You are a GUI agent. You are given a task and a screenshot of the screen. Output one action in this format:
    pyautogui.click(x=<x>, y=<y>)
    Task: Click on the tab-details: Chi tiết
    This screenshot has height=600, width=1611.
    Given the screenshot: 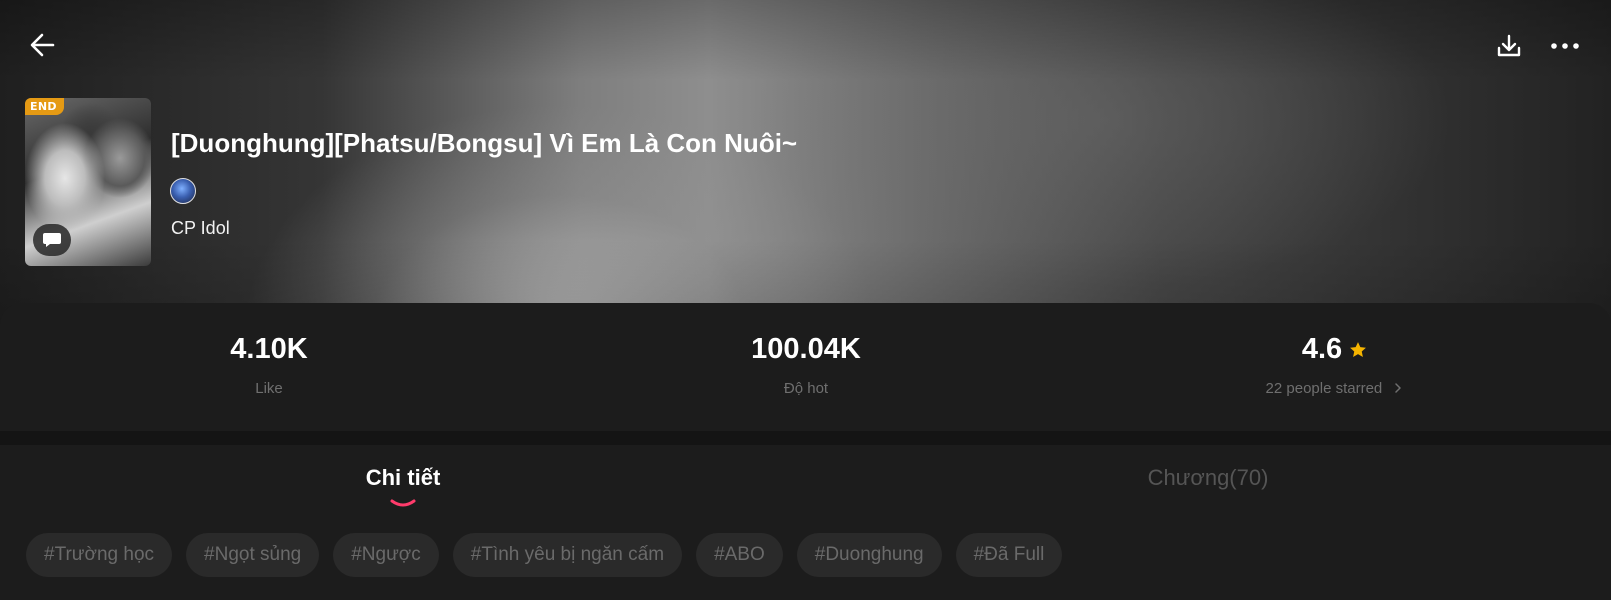 What is the action you would take?
    pyautogui.click(x=403, y=478)
    